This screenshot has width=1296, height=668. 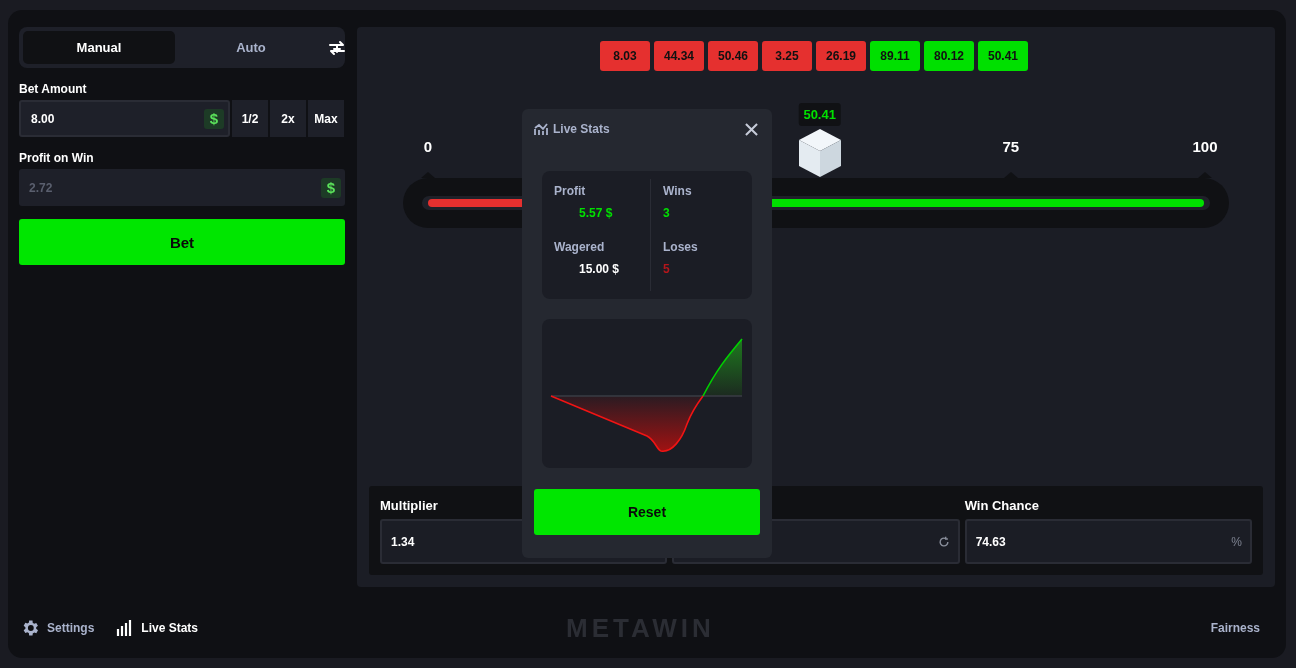 I want to click on scale-label: 100, so click(x=1205, y=146).